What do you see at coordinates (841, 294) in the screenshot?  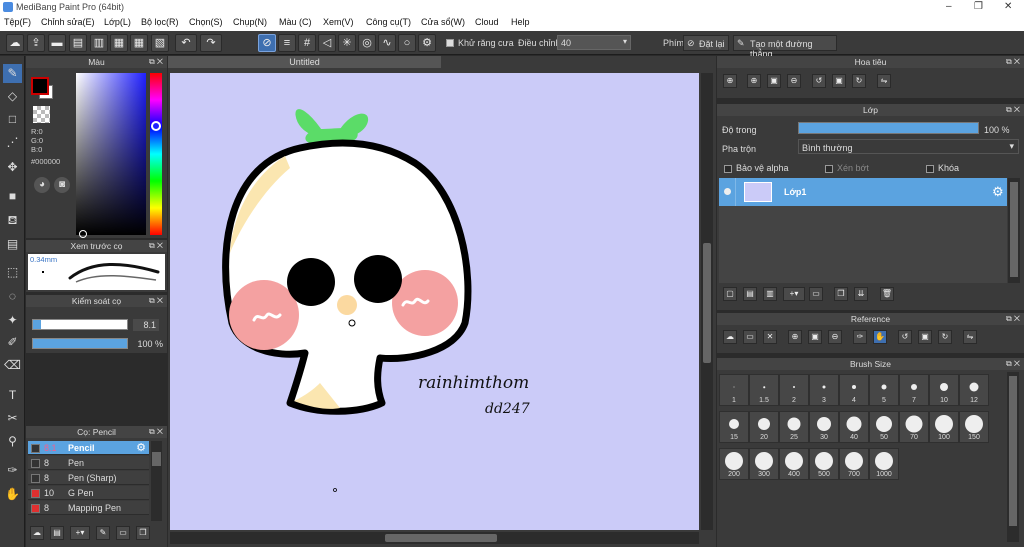 I see `duplicate-layer-icon: ❐` at bounding box center [841, 294].